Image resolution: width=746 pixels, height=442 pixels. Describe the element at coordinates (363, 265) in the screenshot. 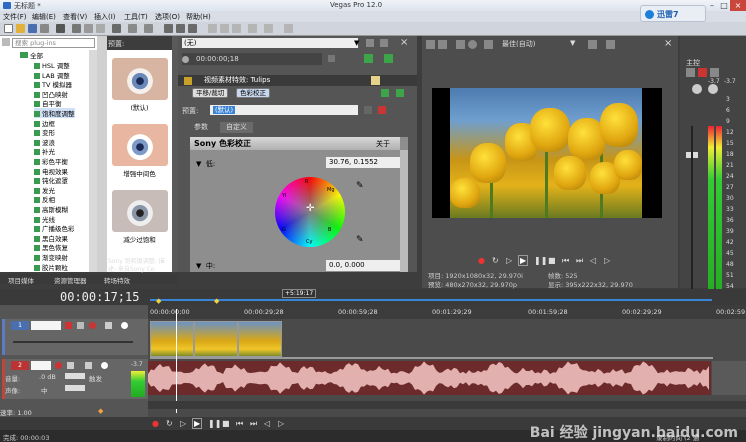

I see `mid-value-field: 0.0, 0.000` at that location.